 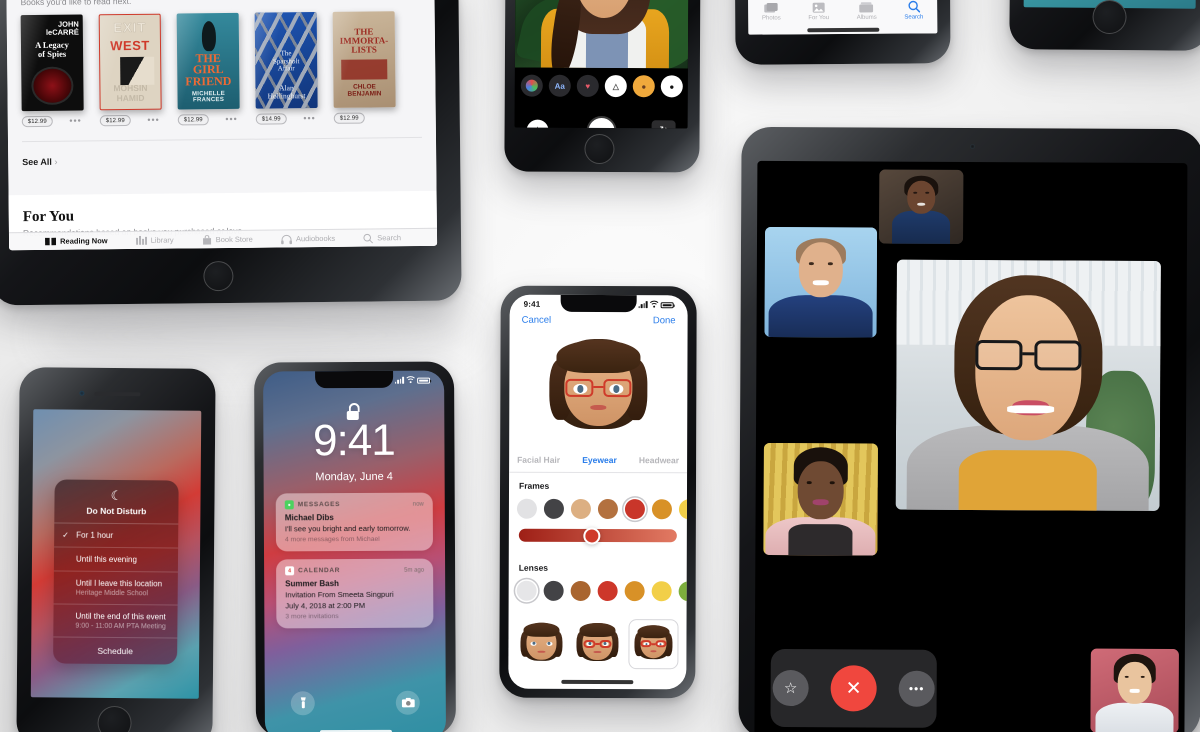 I want to click on tab-library: Library, so click(x=154, y=240).